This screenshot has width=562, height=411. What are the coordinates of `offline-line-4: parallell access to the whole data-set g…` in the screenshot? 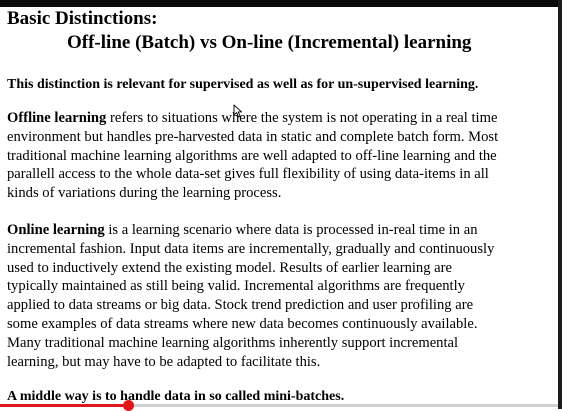 It's located at (248, 174).